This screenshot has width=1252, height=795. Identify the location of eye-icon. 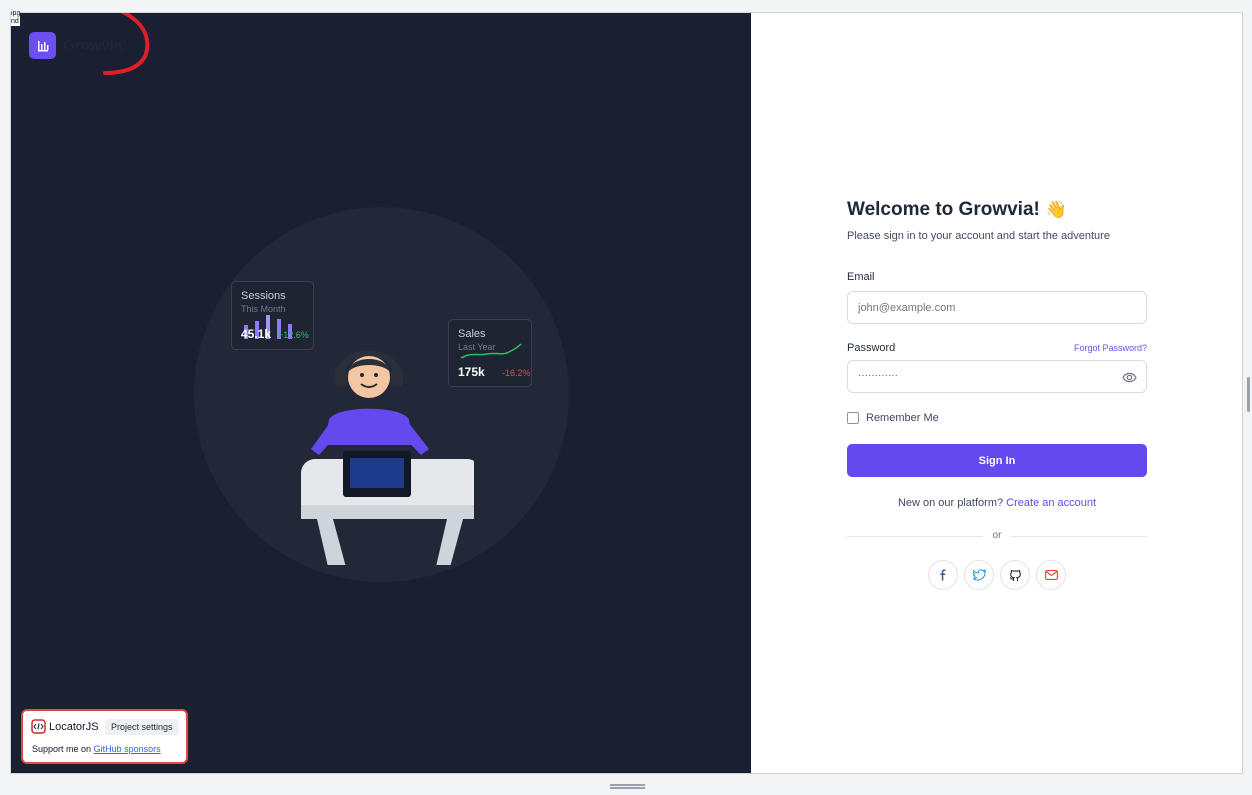
(1129, 377).